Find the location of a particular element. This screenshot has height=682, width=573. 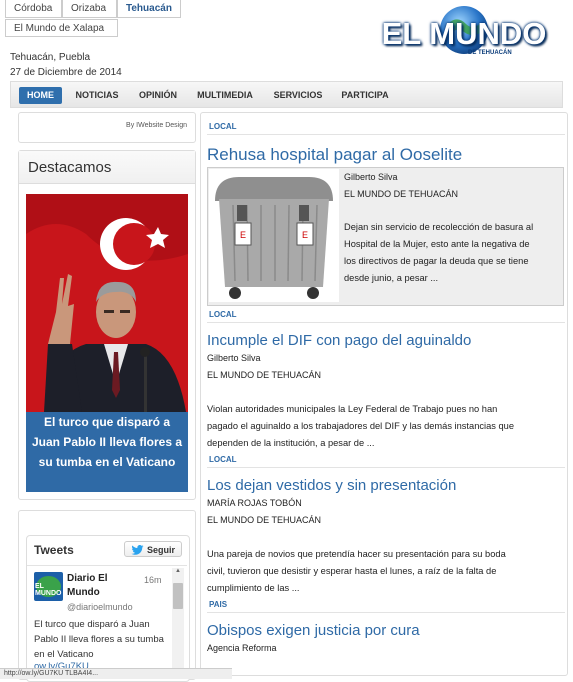

article-3-headline: Los dejan vestidos y sin presentación is located at coordinates (331, 485).